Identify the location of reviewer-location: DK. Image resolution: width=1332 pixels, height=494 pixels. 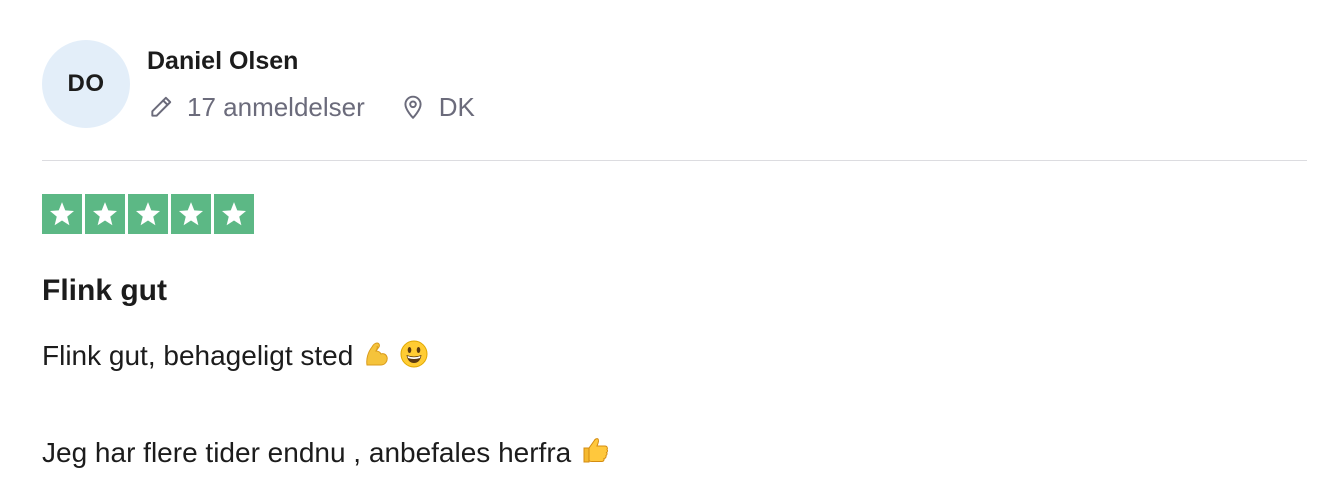
(437, 107).